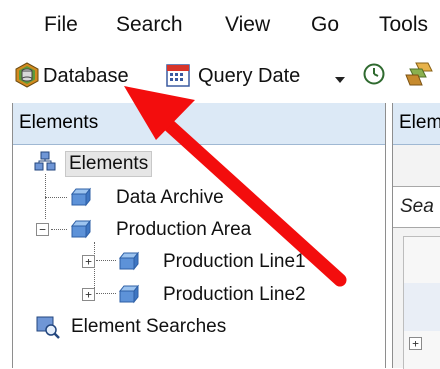  Describe the element at coordinates (234, 295) in the screenshot. I see `tree-item-production-line2: Production Line2` at that location.